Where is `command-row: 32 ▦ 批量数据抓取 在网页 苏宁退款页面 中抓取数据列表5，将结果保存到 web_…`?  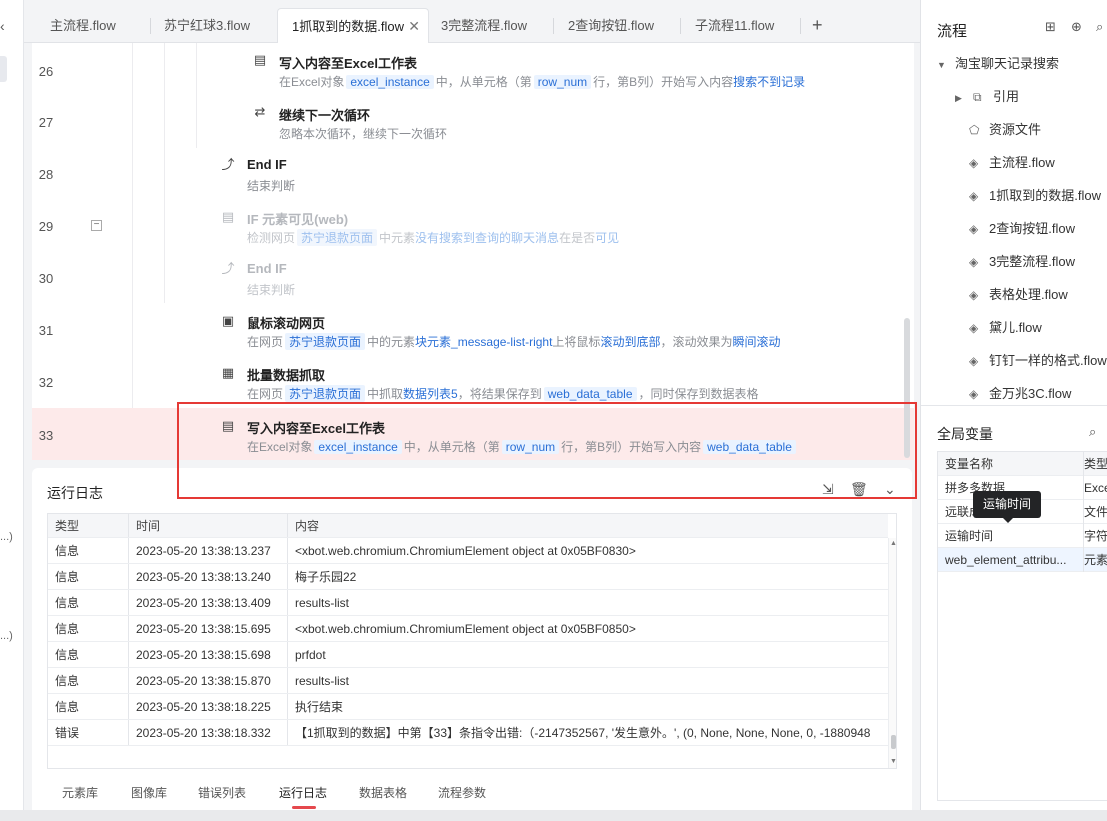 command-row: 32 ▦ 批量数据抓取 在网页 苏宁退款页面 中抓取数据列表5，将结果保存到 web_… is located at coordinates (473, 381).